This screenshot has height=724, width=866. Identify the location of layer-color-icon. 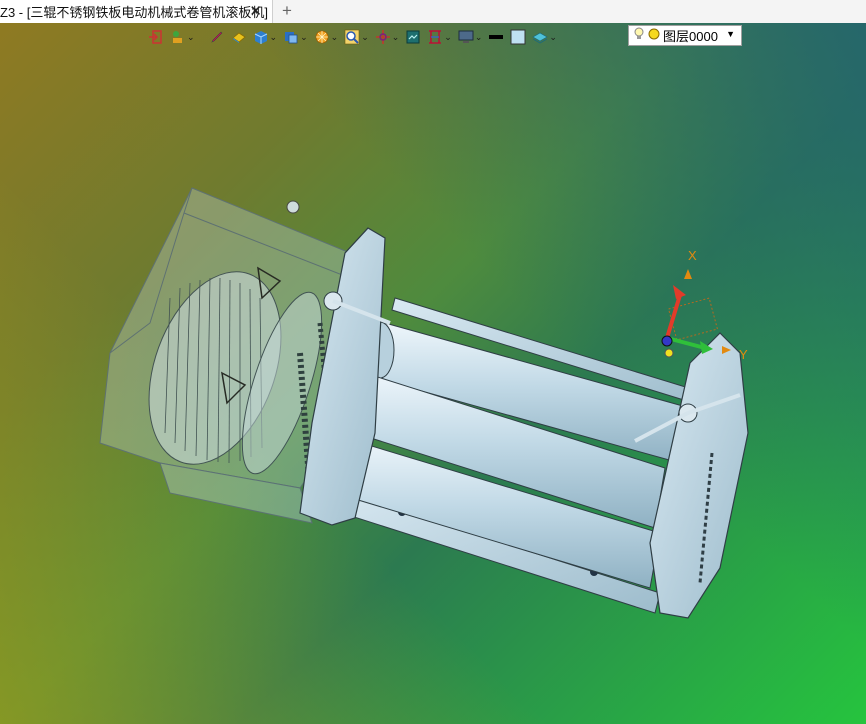
(654, 35).